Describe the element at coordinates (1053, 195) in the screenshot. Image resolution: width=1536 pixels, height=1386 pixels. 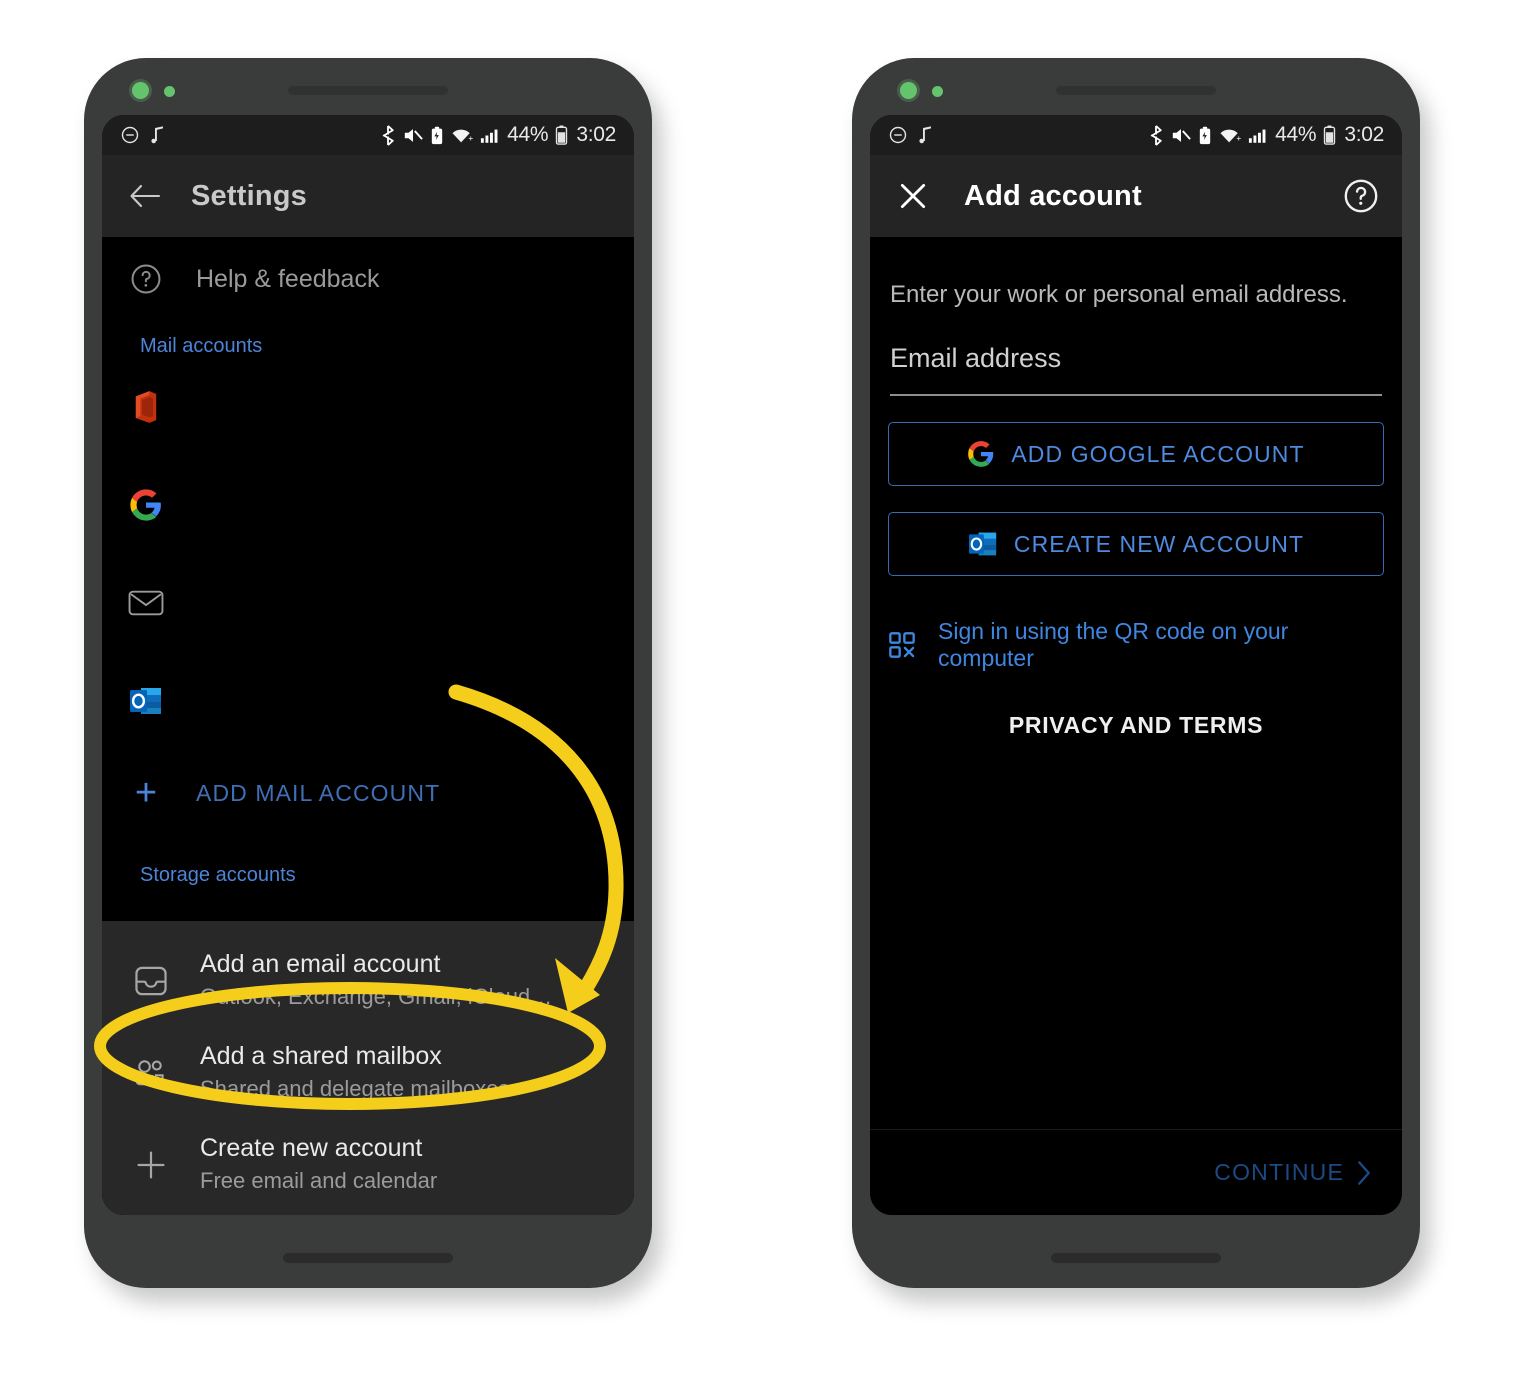
I see `page-title: Add account` at that location.